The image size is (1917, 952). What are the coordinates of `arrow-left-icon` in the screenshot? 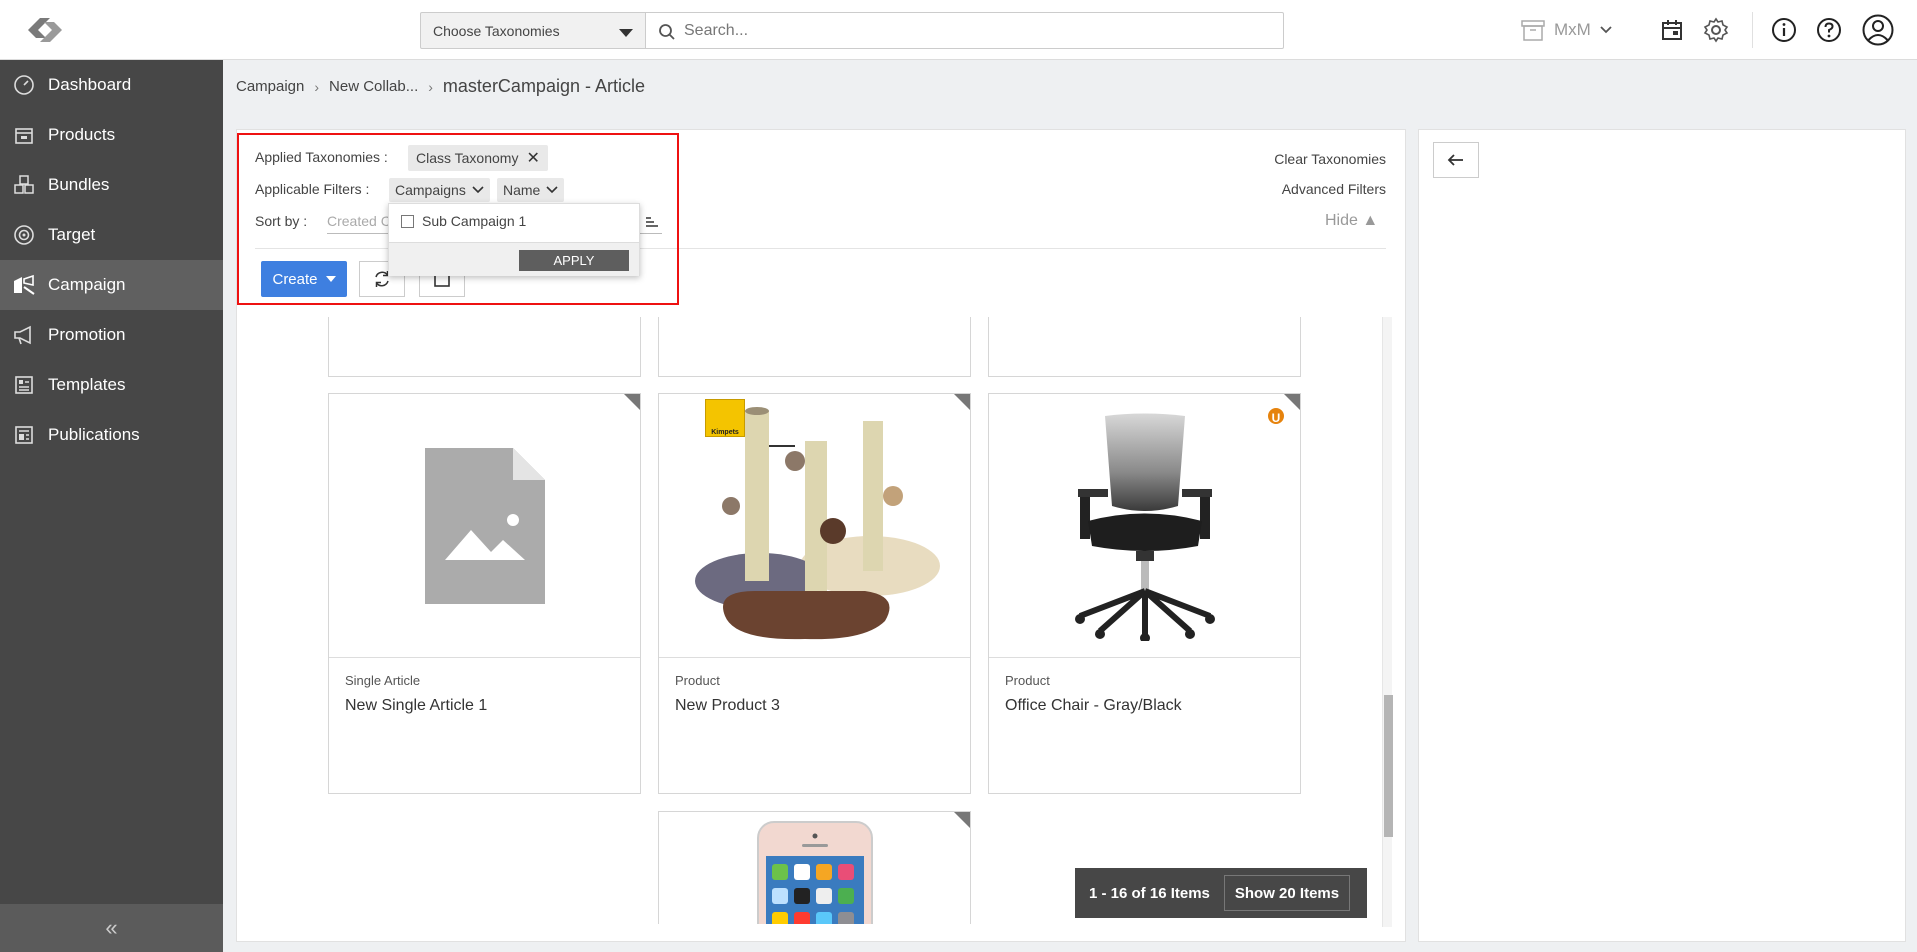 It's located at (1455, 160).